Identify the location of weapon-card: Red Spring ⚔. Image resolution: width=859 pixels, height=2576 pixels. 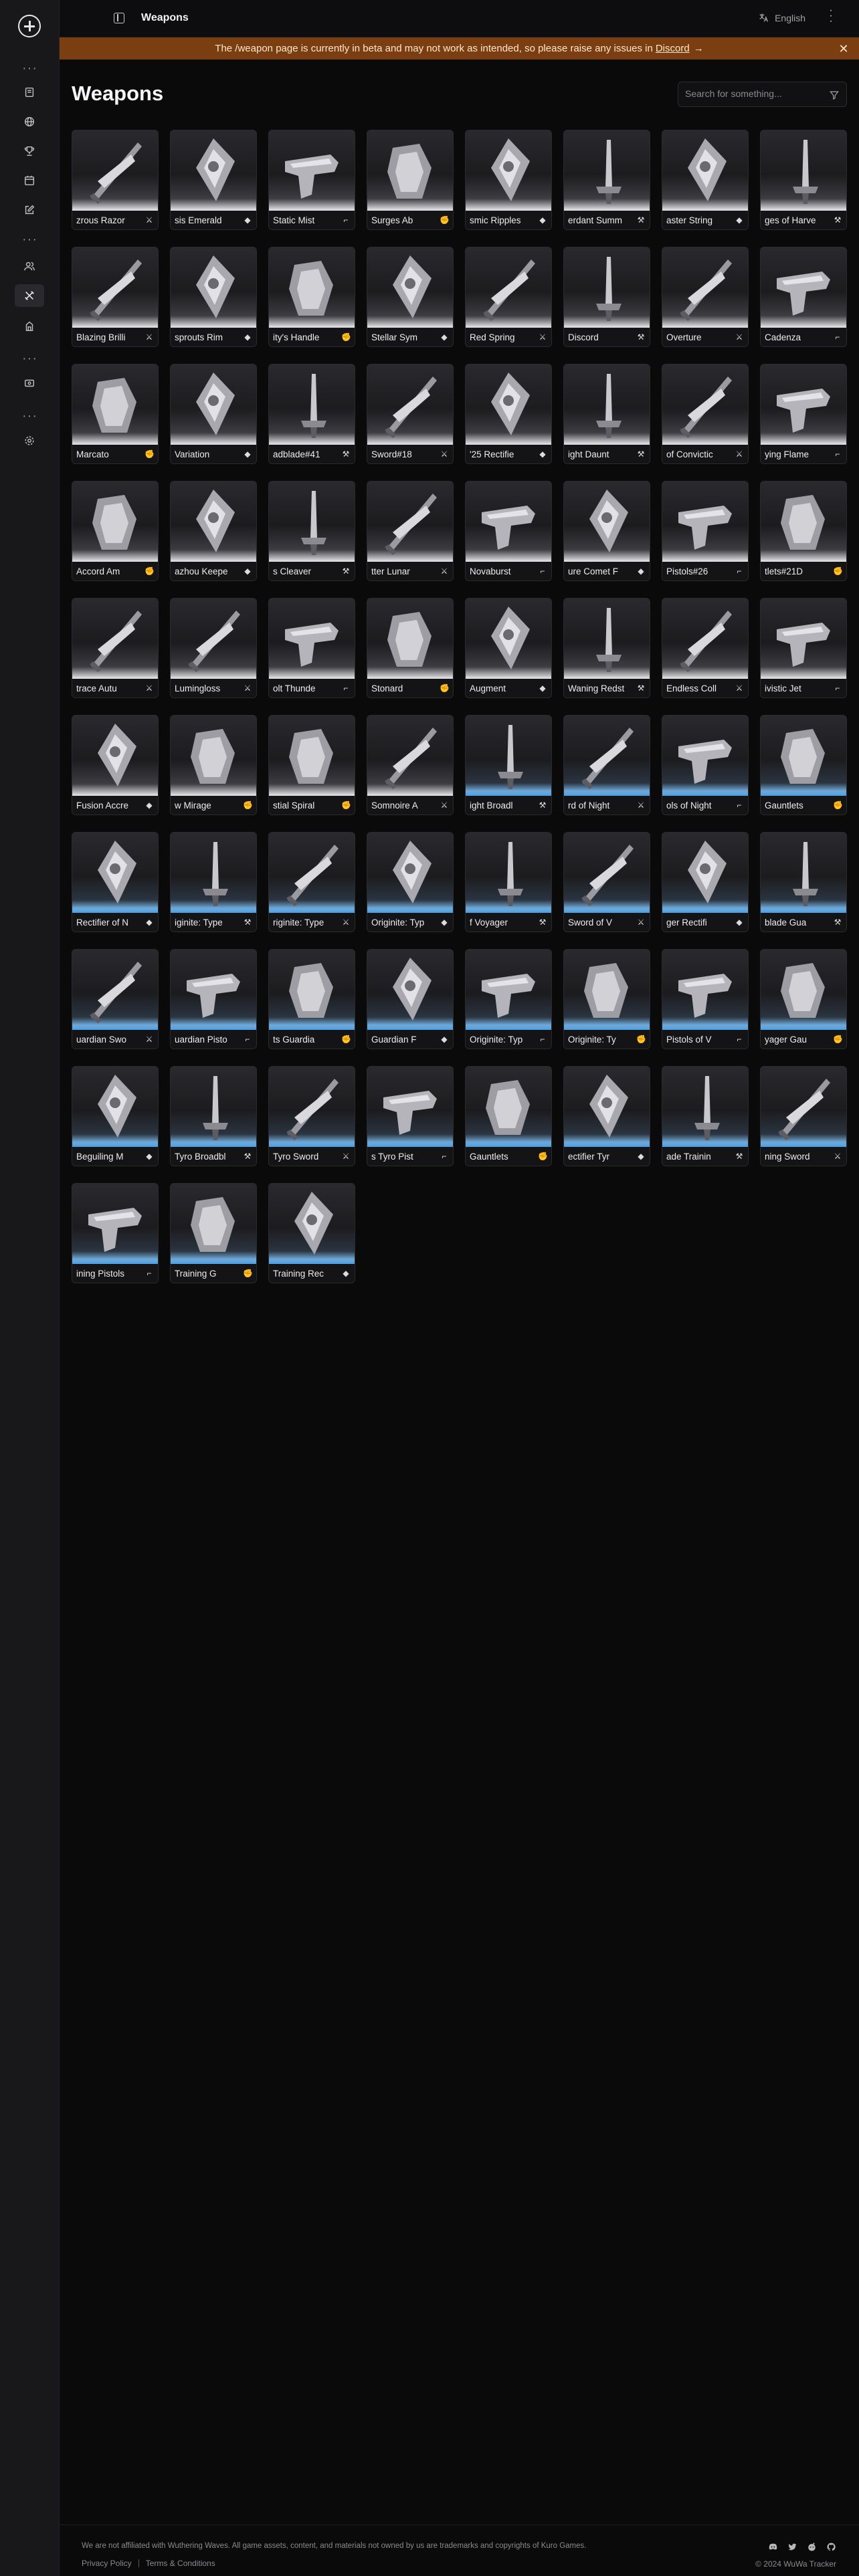
(509, 297).